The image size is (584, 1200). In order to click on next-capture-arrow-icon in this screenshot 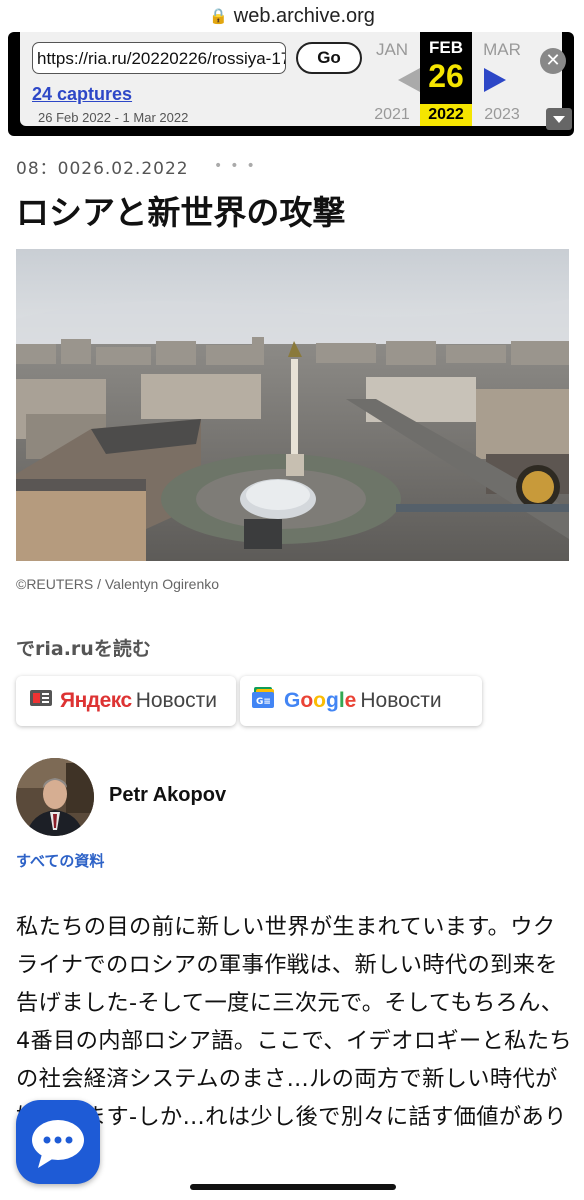, I will do `click(495, 80)`.